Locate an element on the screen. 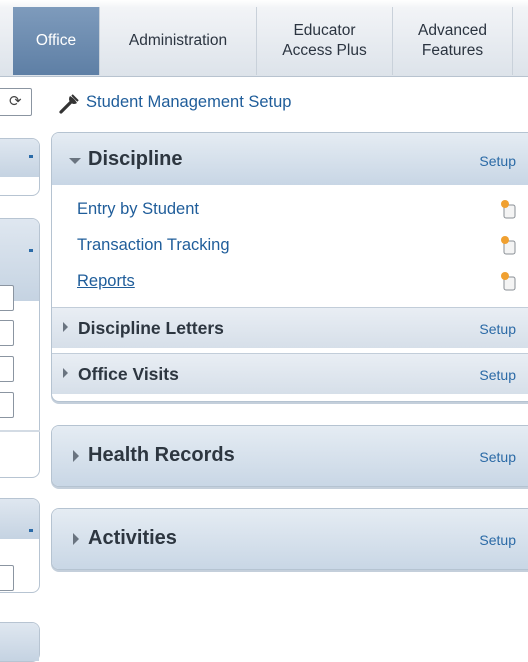 The width and height of the screenshot is (528, 662). tab-administration-label: Administration is located at coordinates (178, 40).